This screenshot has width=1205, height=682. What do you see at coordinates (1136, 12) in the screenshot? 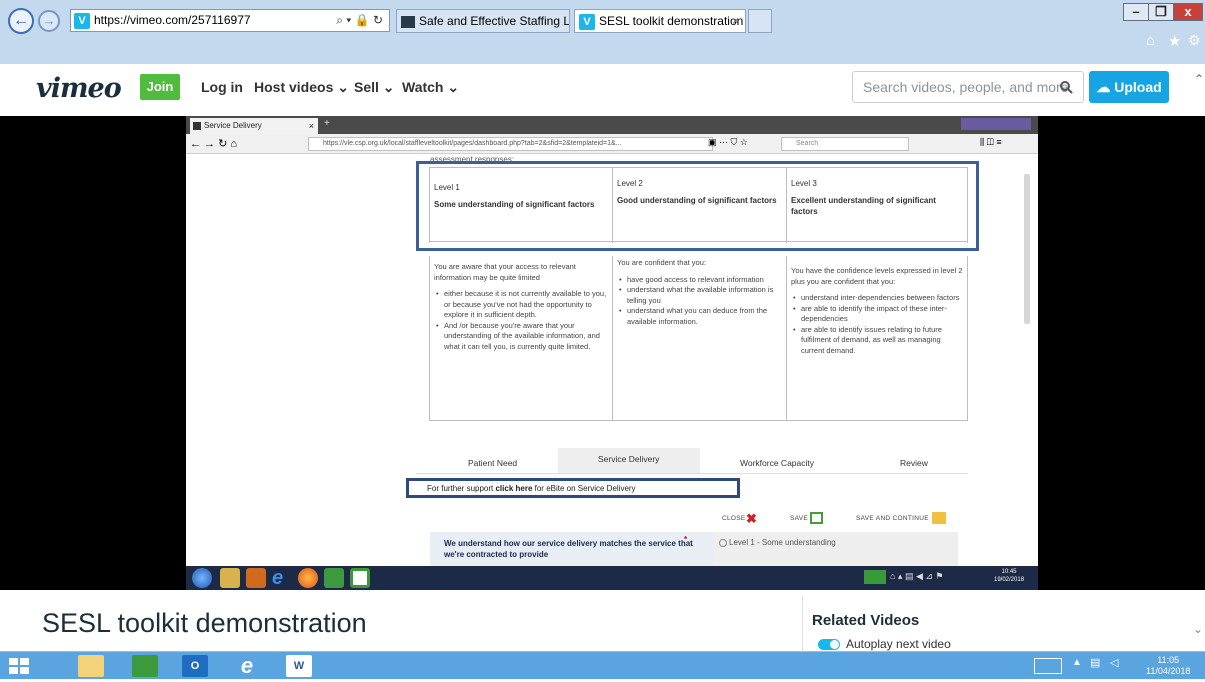
I see `minimize-button: –` at bounding box center [1136, 12].